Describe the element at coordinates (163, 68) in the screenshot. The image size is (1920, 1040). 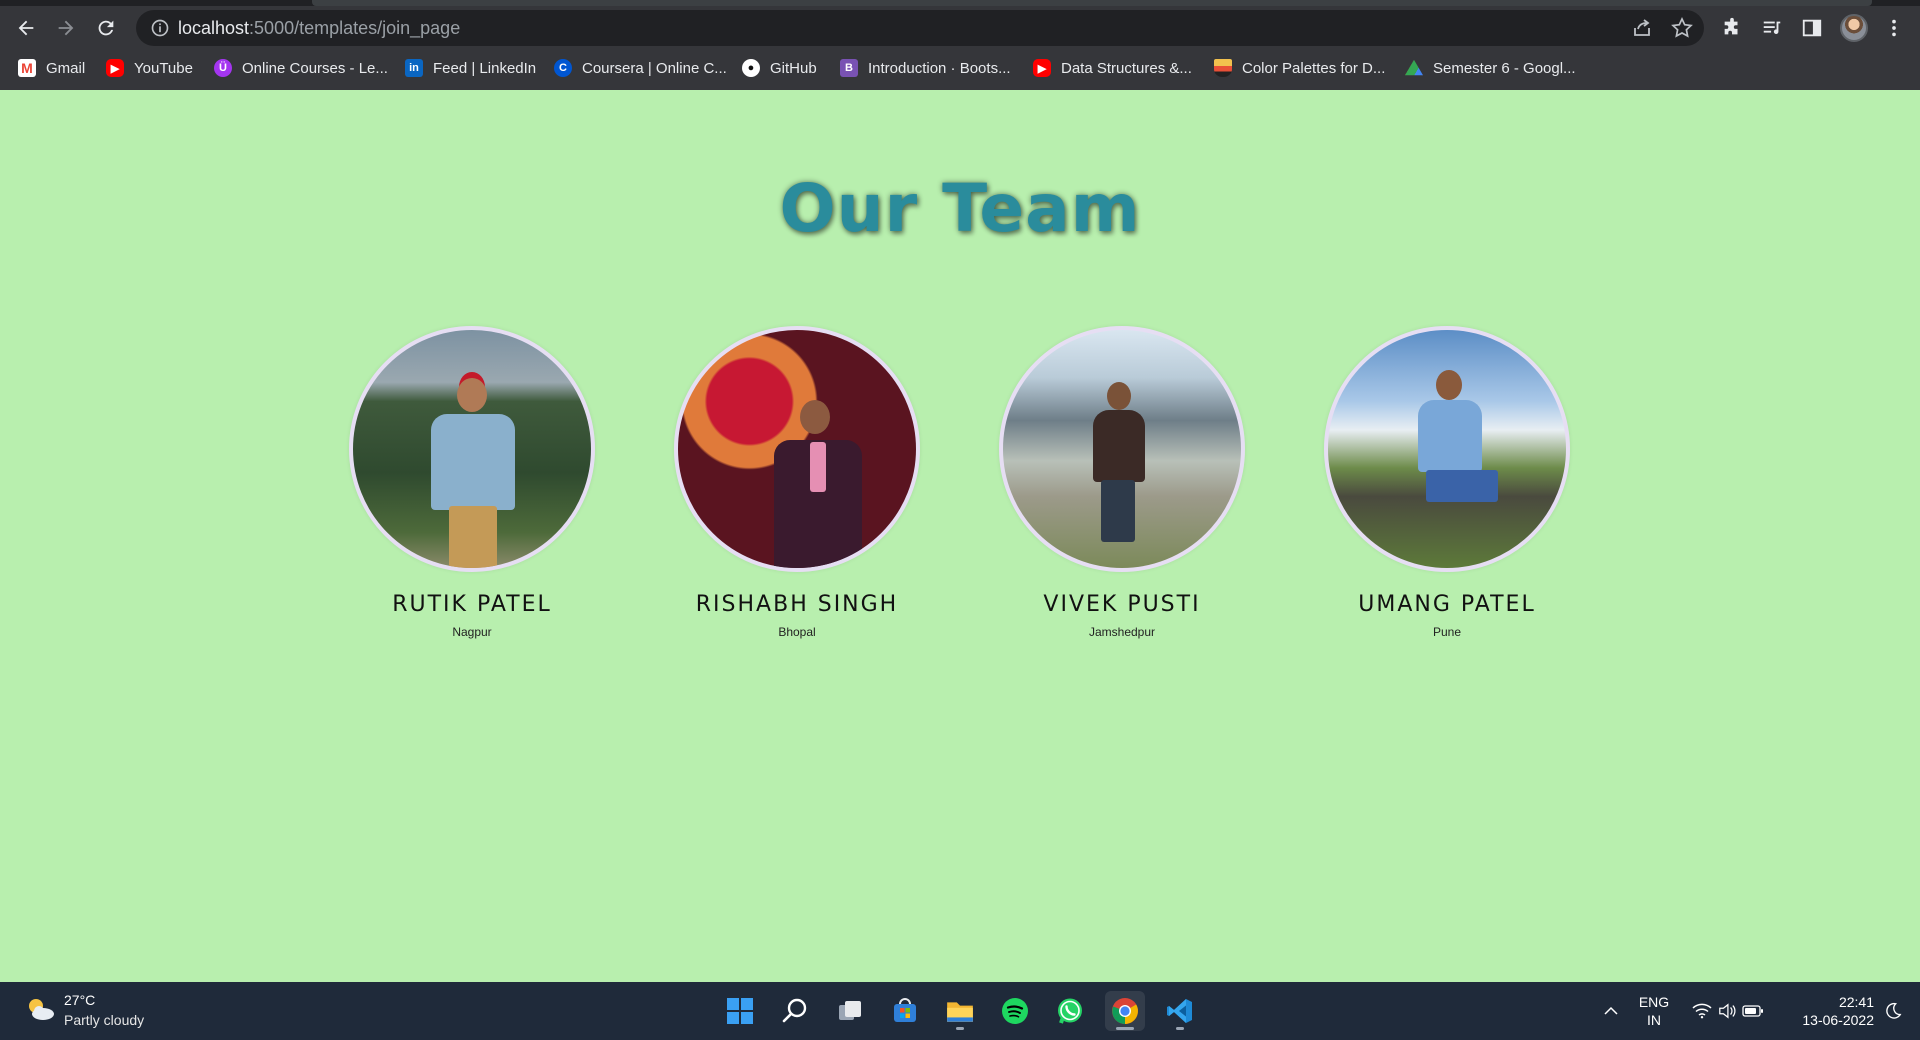
I see `bookmark-label: YouTube` at that location.